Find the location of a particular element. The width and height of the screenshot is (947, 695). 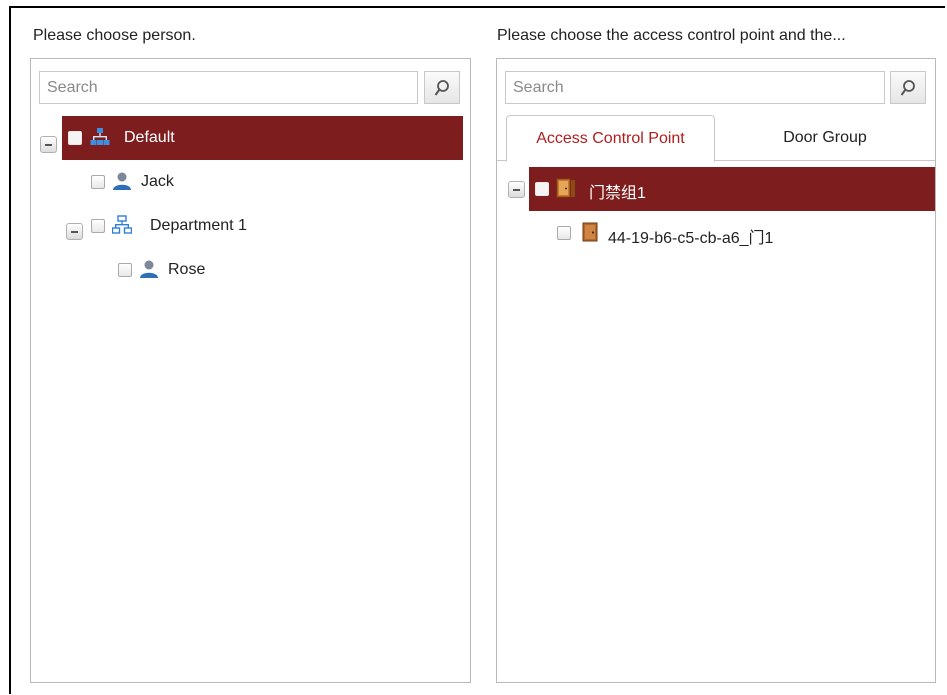

tree-node-door-group: 门禁组1 is located at coordinates (732, 189).